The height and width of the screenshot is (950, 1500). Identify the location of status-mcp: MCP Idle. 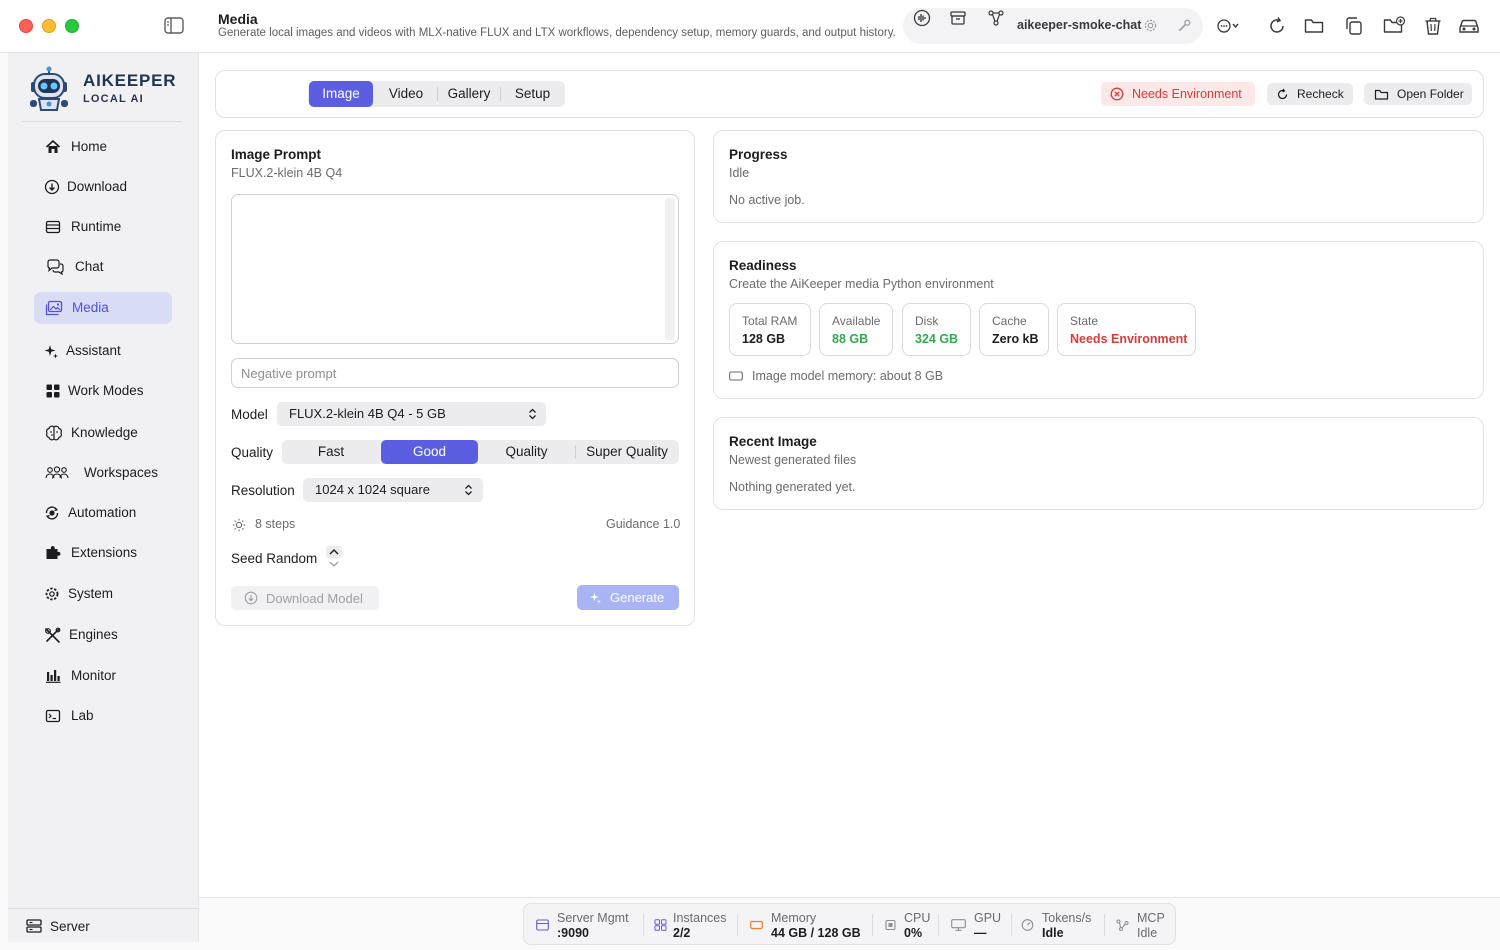
(1140, 925).